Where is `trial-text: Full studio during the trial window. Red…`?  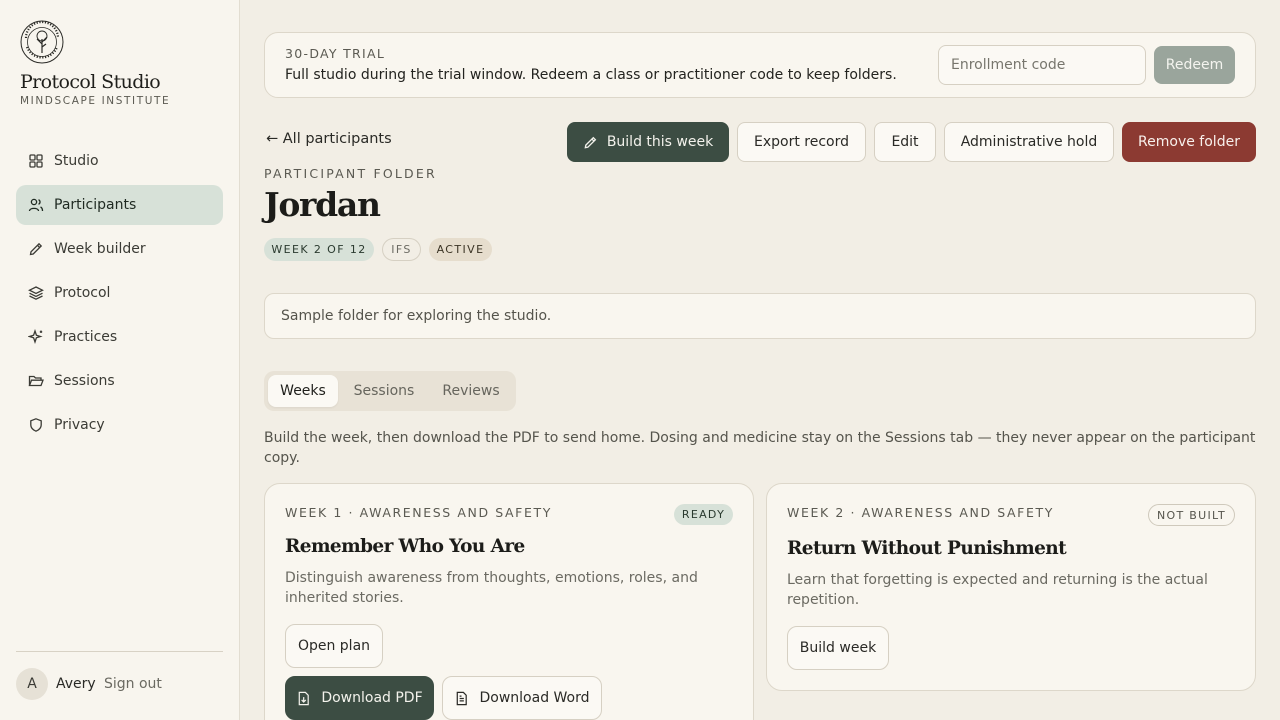
trial-text: Full studio during the trial window. Red… is located at coordinates (591, 75).